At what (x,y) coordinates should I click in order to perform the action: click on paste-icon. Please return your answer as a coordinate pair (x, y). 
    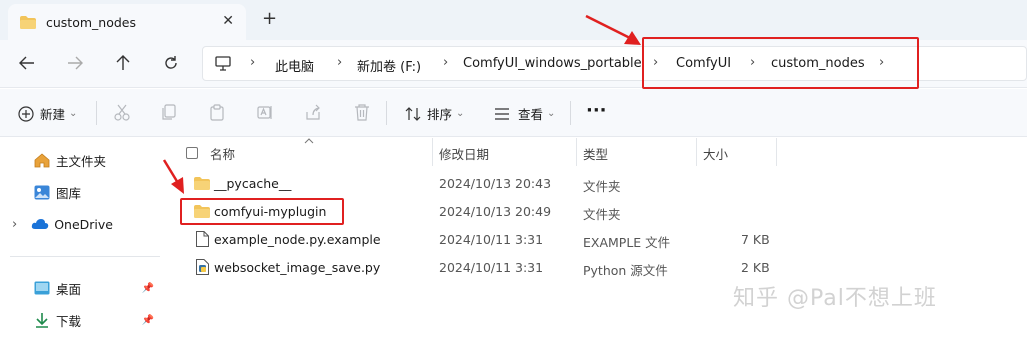
    Looking at the image, I should click on (217, 112).